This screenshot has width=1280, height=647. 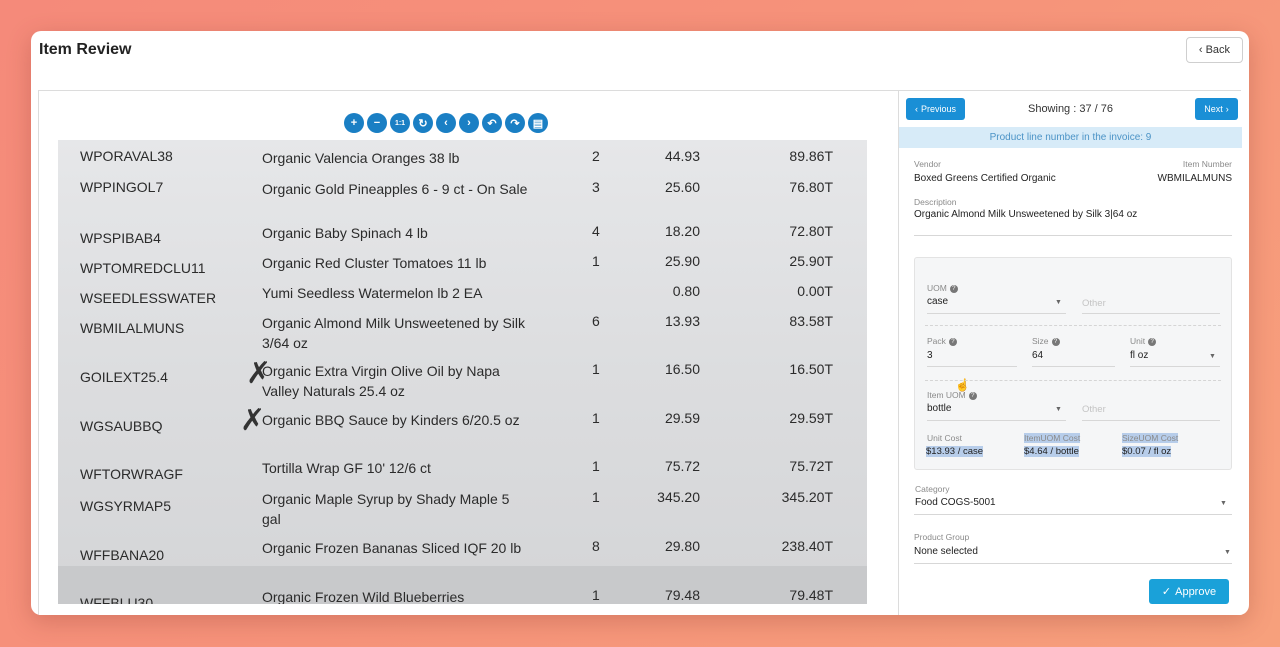 I want to click on uom-other-input: Other, so click(x=1094, y=303).